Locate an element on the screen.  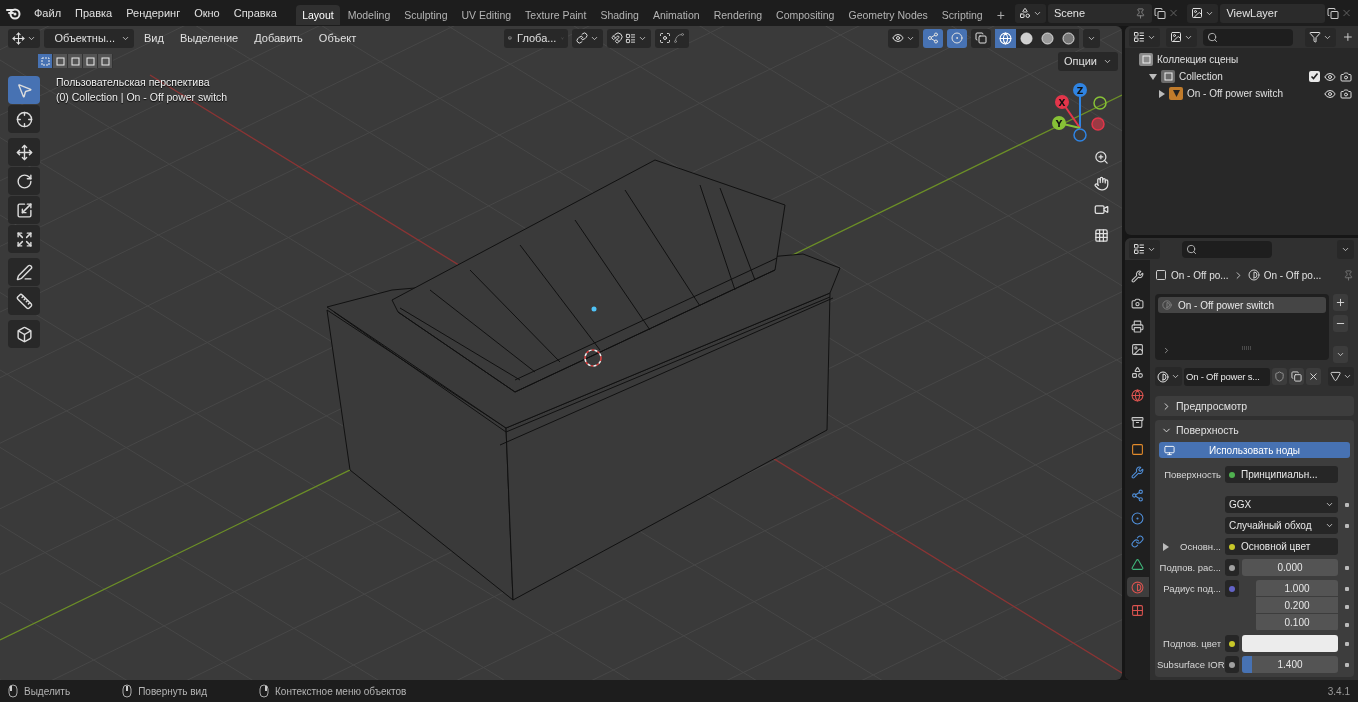
axis-handle: X is located at coordinates (1062, 102).